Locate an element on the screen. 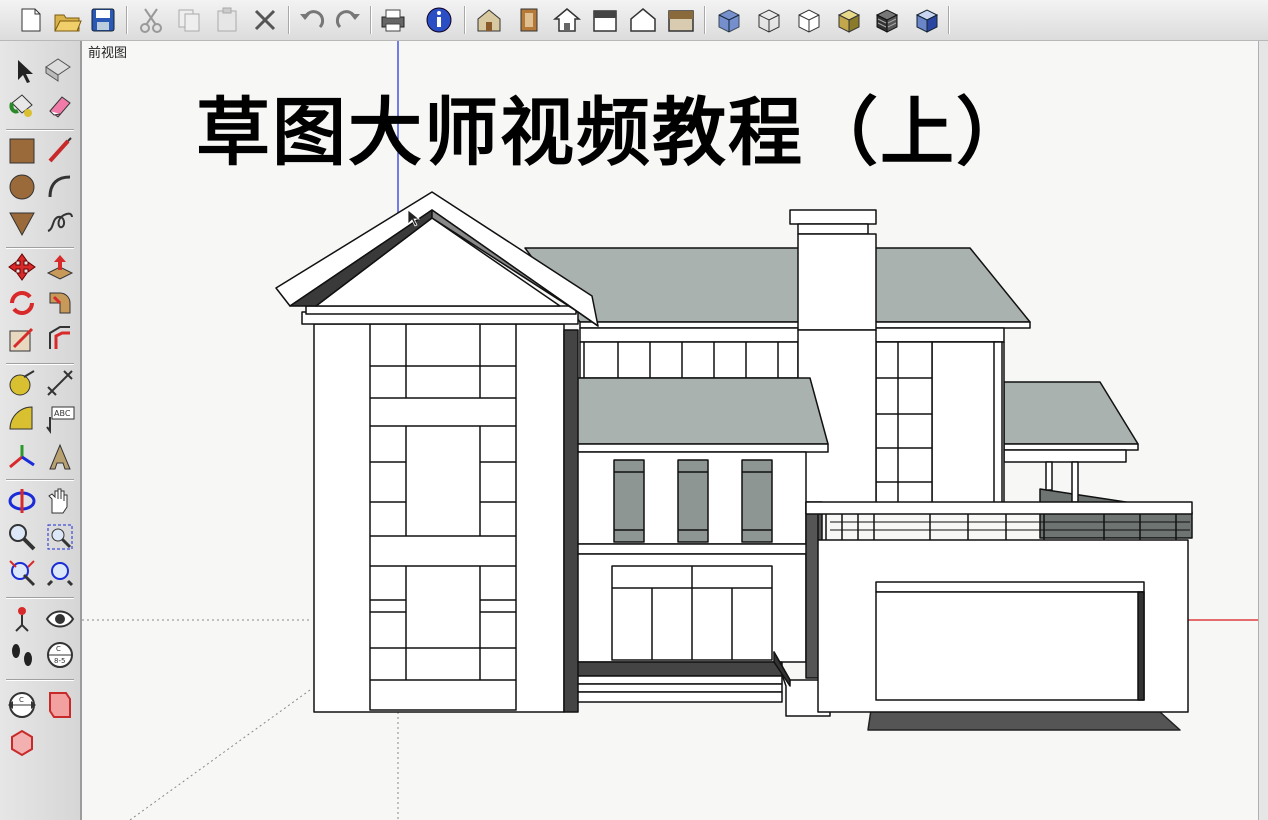 The height and width of the screenshot is (820, 1268). upper-beam is located at coordinates (792, 335).